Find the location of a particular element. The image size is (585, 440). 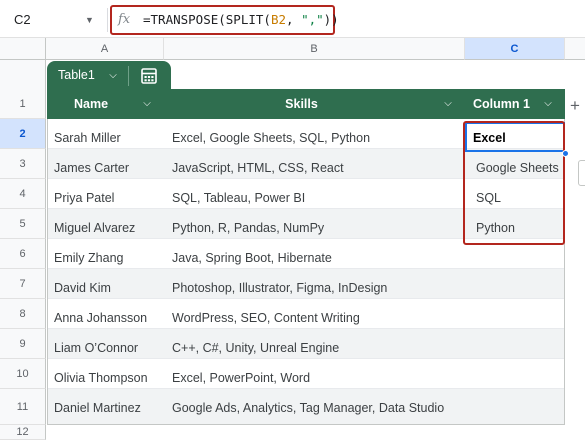

select-all-corner is located at coordinates (23, 49).